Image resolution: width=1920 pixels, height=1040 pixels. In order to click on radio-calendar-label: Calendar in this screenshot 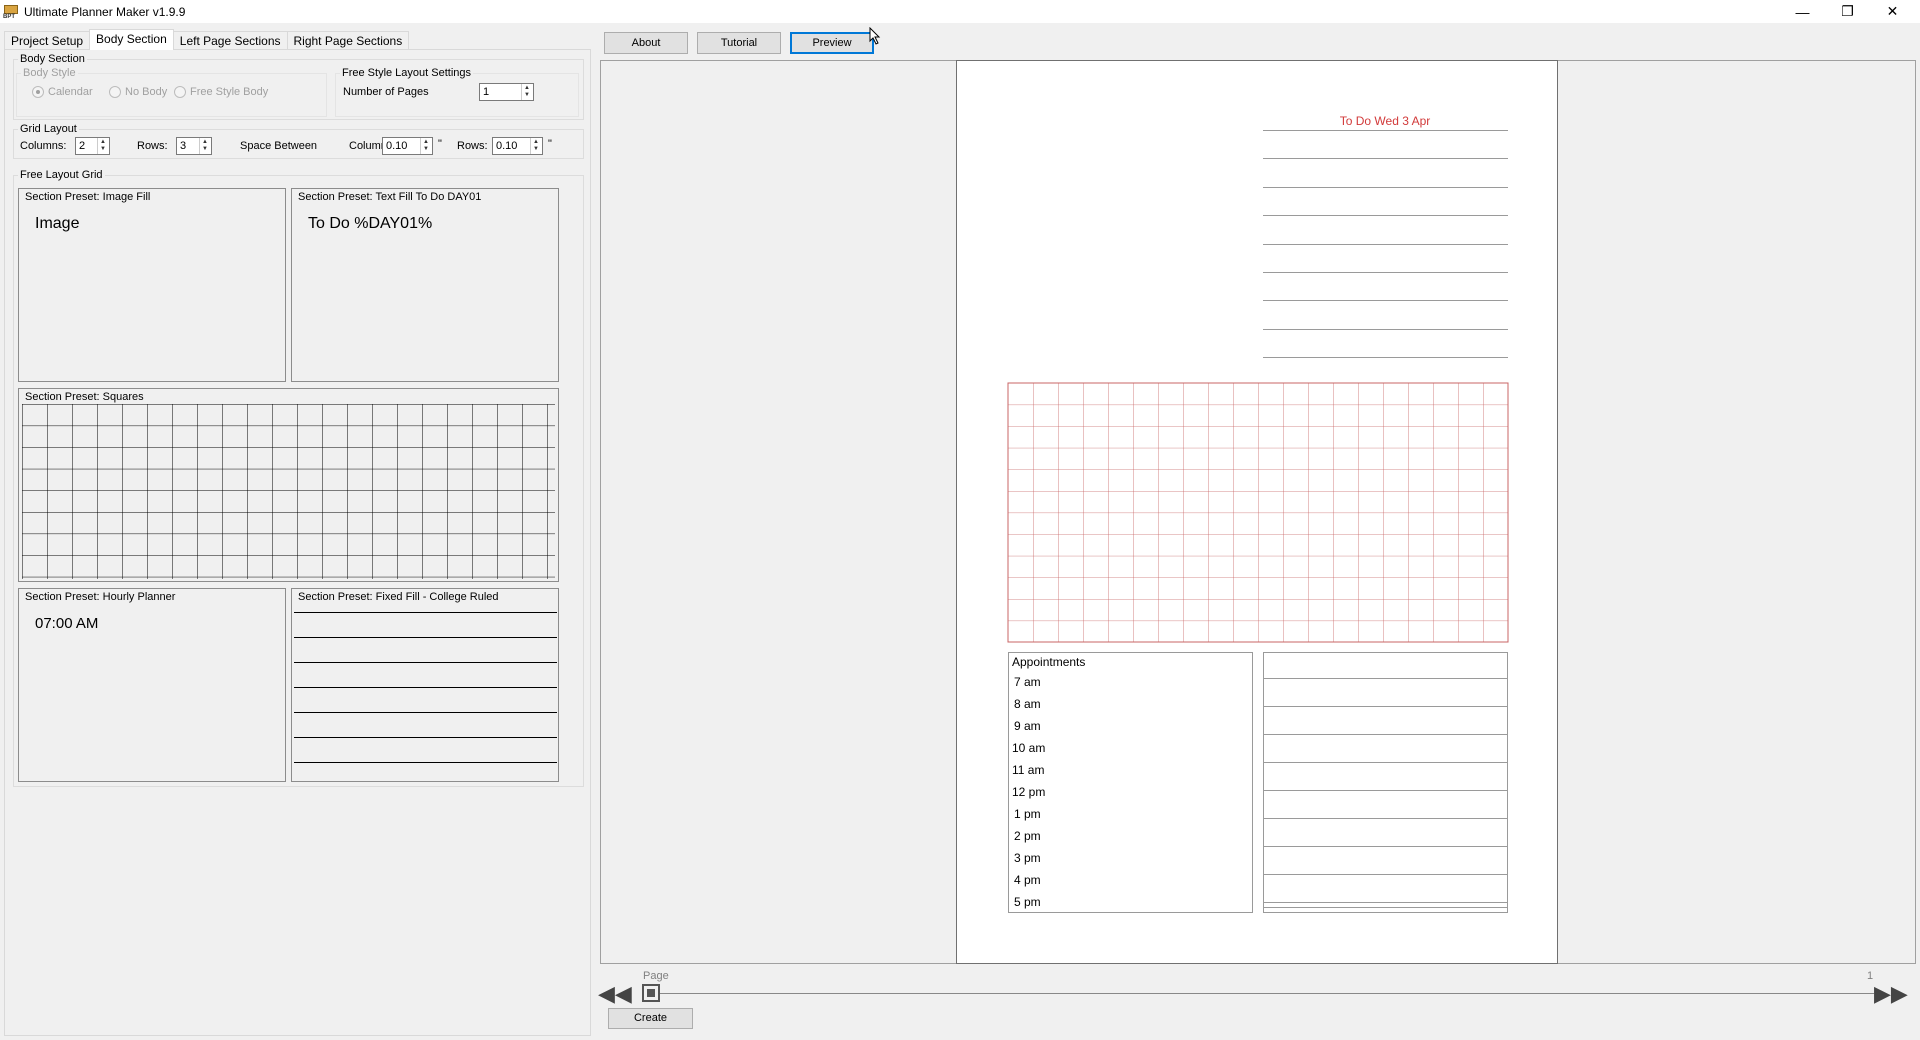, I will do `click(70, 92)`.